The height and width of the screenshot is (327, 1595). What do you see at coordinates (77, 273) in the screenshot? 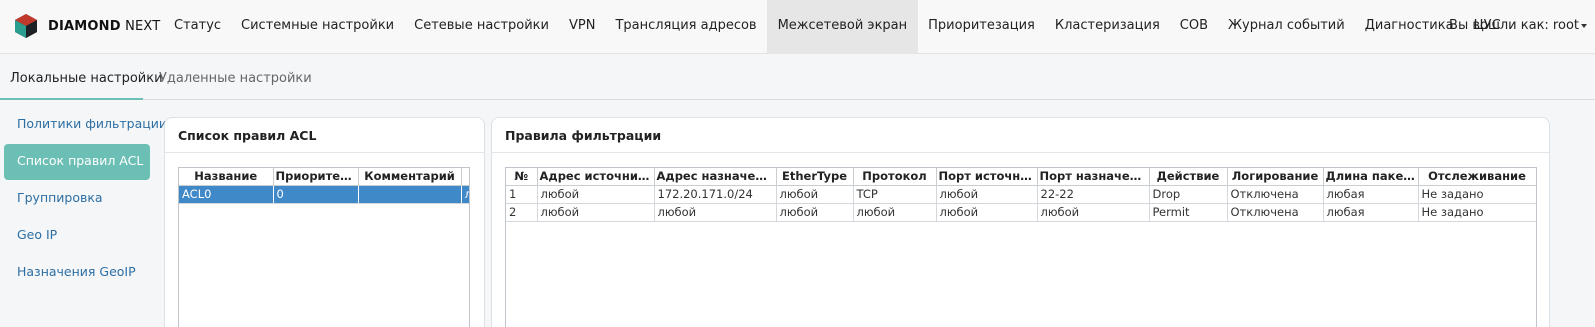
I see `sidebar-item-geoip-assignments: Назначения GeoIP` at bounding box center [77, 273].